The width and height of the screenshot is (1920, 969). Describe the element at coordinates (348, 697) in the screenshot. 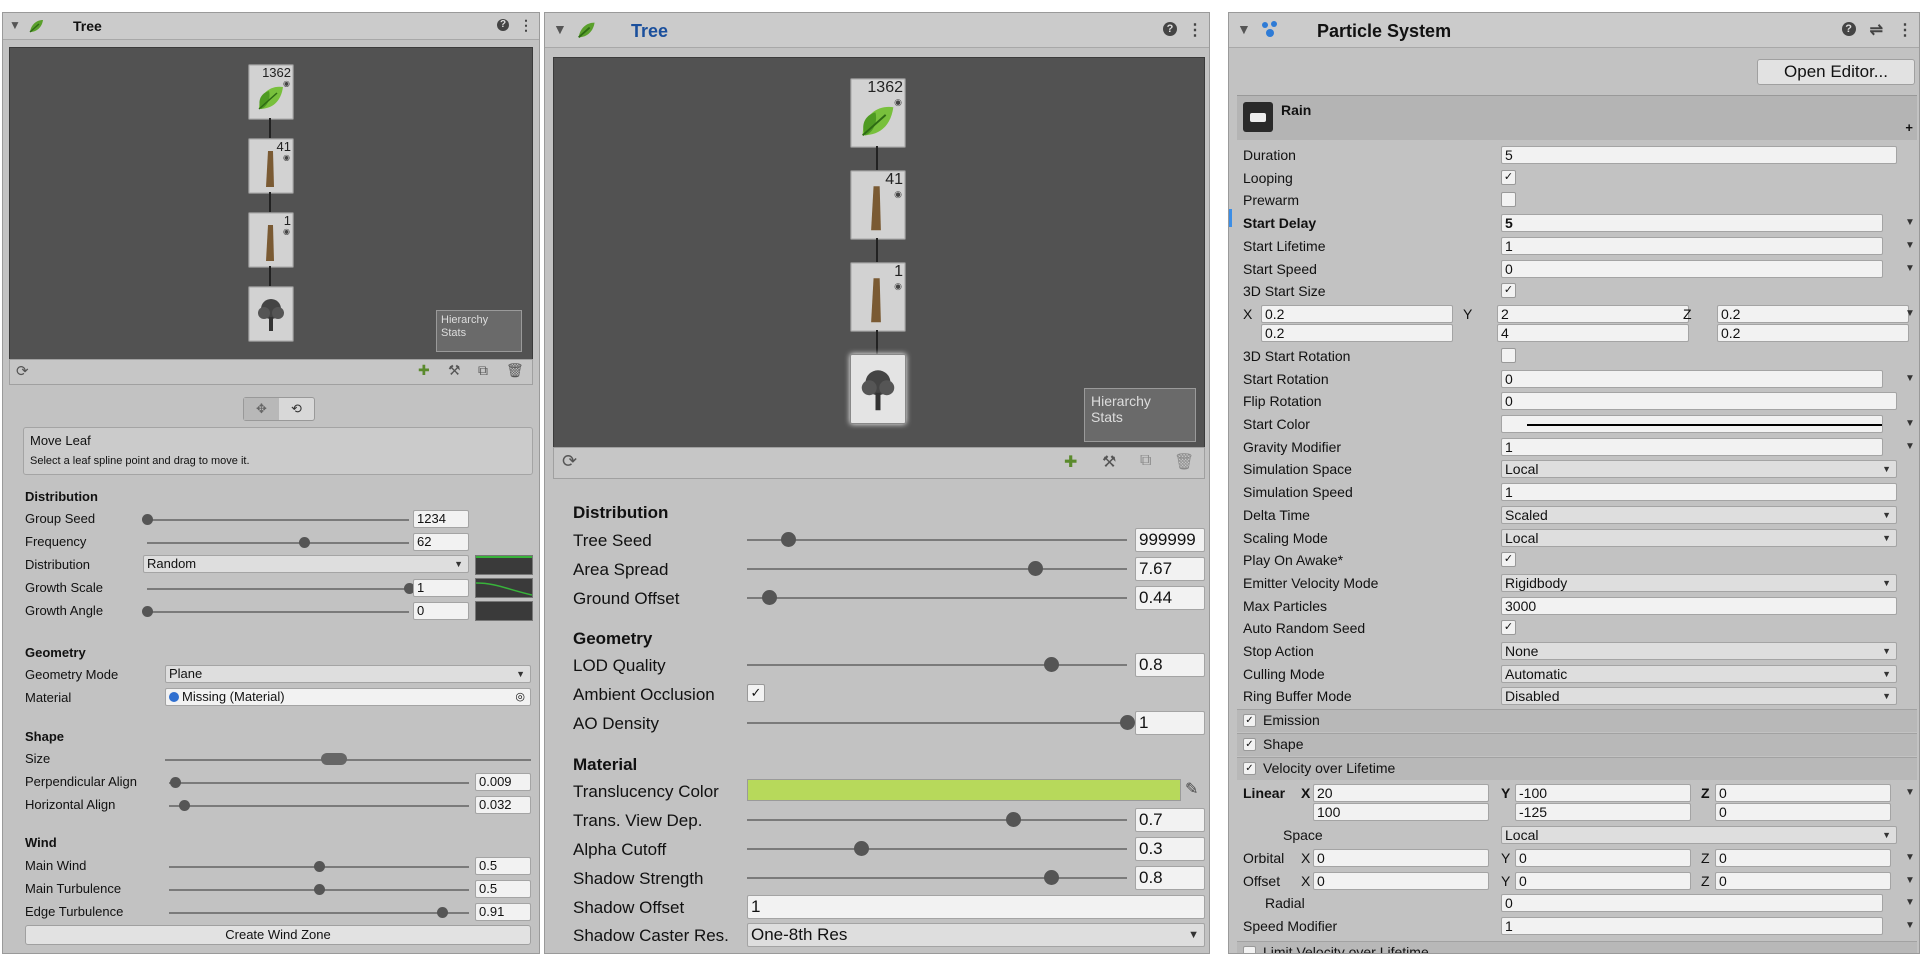

I see `material-field: Missing (Material) ◎` at that location.